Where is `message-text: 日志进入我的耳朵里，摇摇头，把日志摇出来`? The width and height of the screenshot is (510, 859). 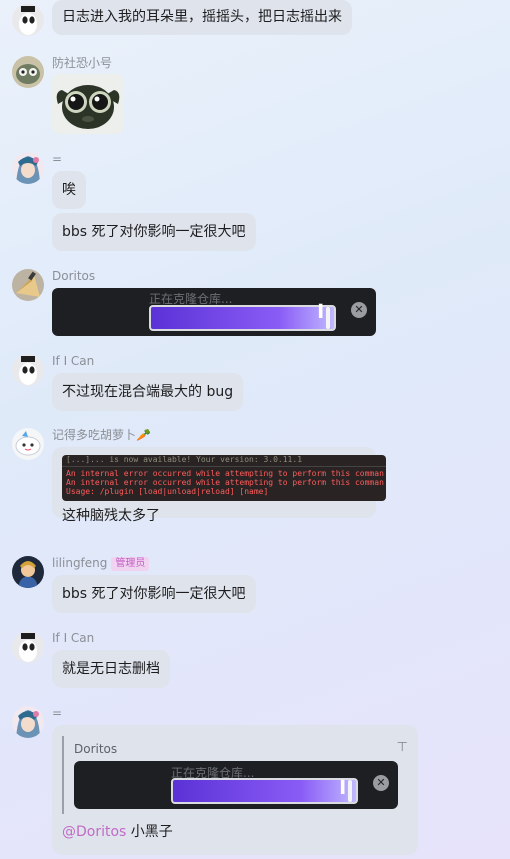
message-text: 日志进入我的耳朵里，摇摇头，把日志摇出来 is located at coordinates (202, 17).